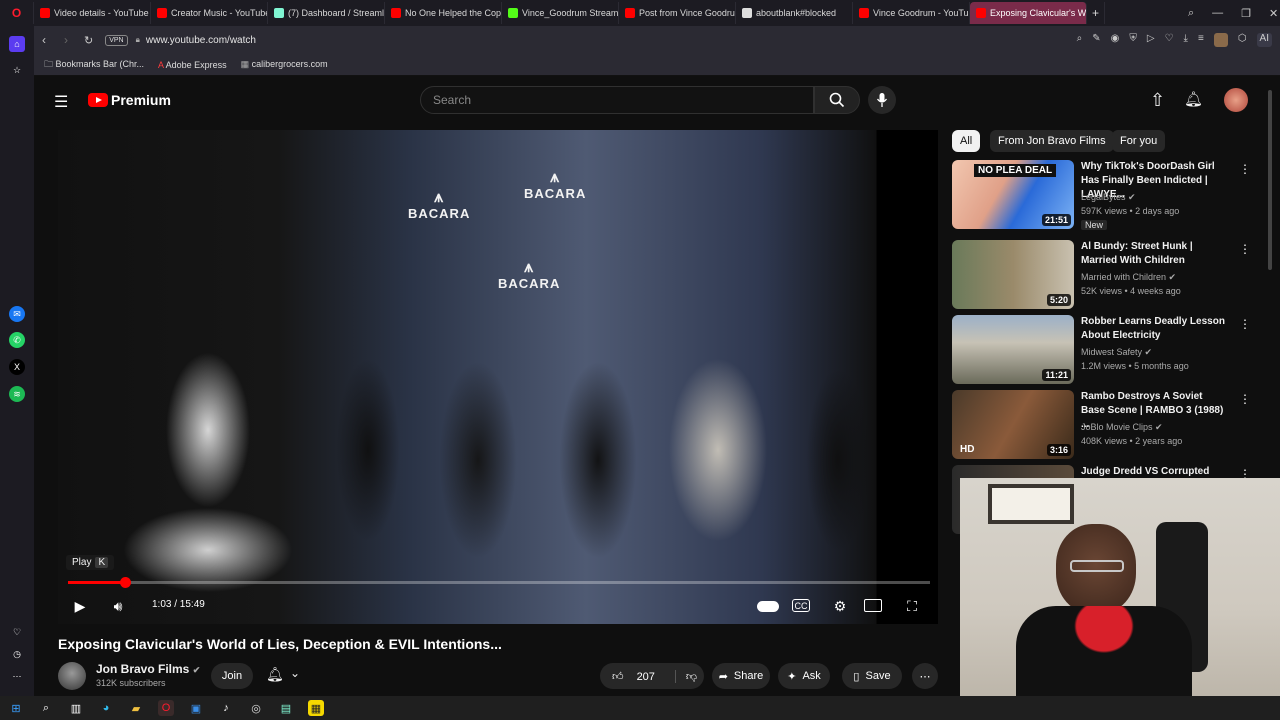 The height and width of the screenshot is (720, 1280). Describe the element at coordinates (17, 13) in the screenshot. I see `opera-menu-button: O` at that location.